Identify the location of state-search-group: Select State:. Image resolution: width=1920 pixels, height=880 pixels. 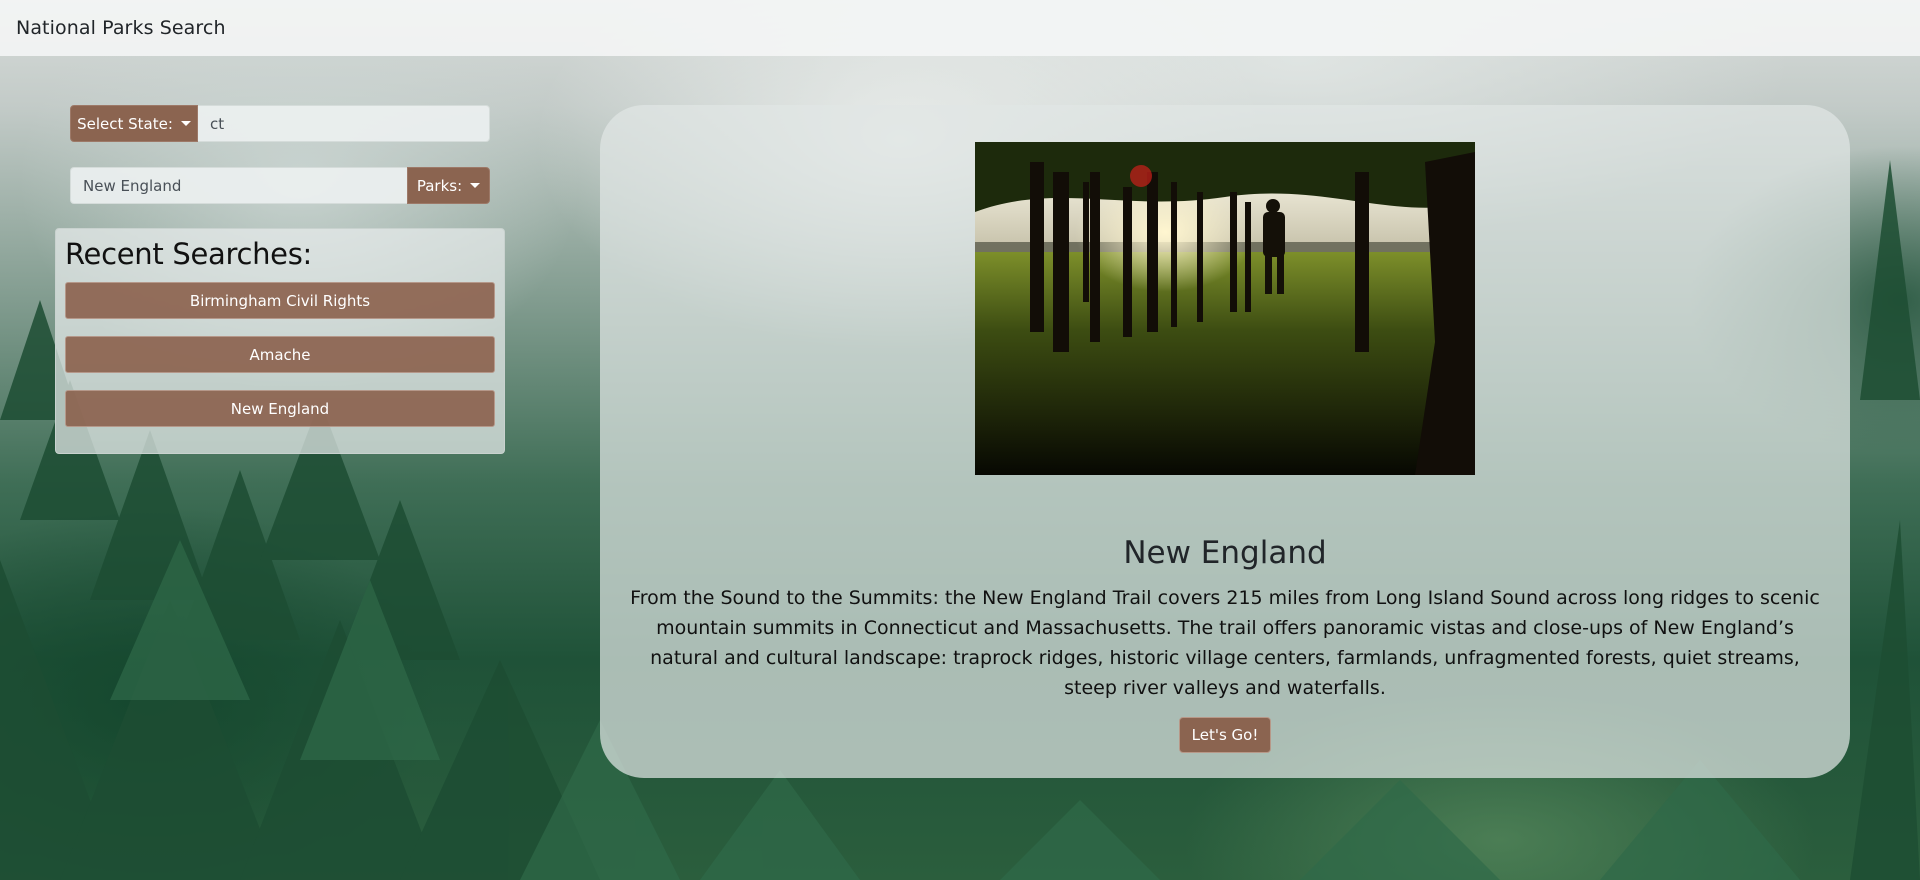
(280, 123).